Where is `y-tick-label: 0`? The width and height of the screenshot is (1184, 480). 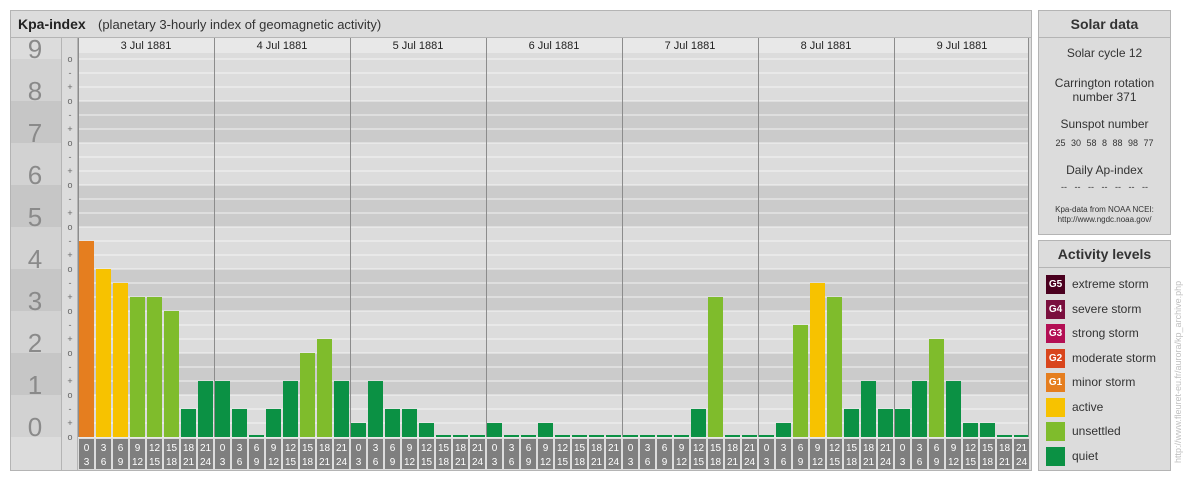 y-tick-label: 0 is located at coordinates (35, 427).